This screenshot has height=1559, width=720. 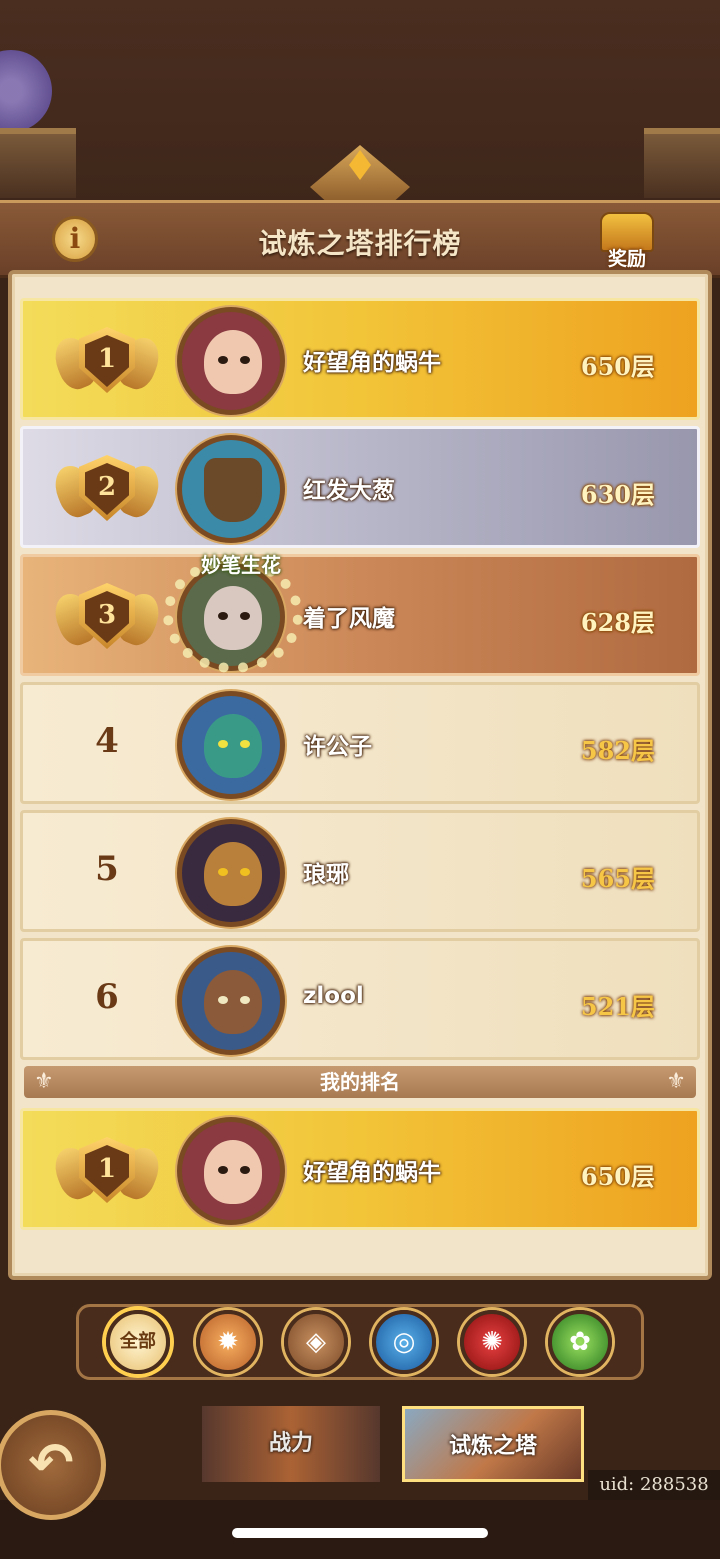 I want to click on leaderboard-row-3: 3 妙笔生花 着了风魔 628层, so click(x=360, y=614).